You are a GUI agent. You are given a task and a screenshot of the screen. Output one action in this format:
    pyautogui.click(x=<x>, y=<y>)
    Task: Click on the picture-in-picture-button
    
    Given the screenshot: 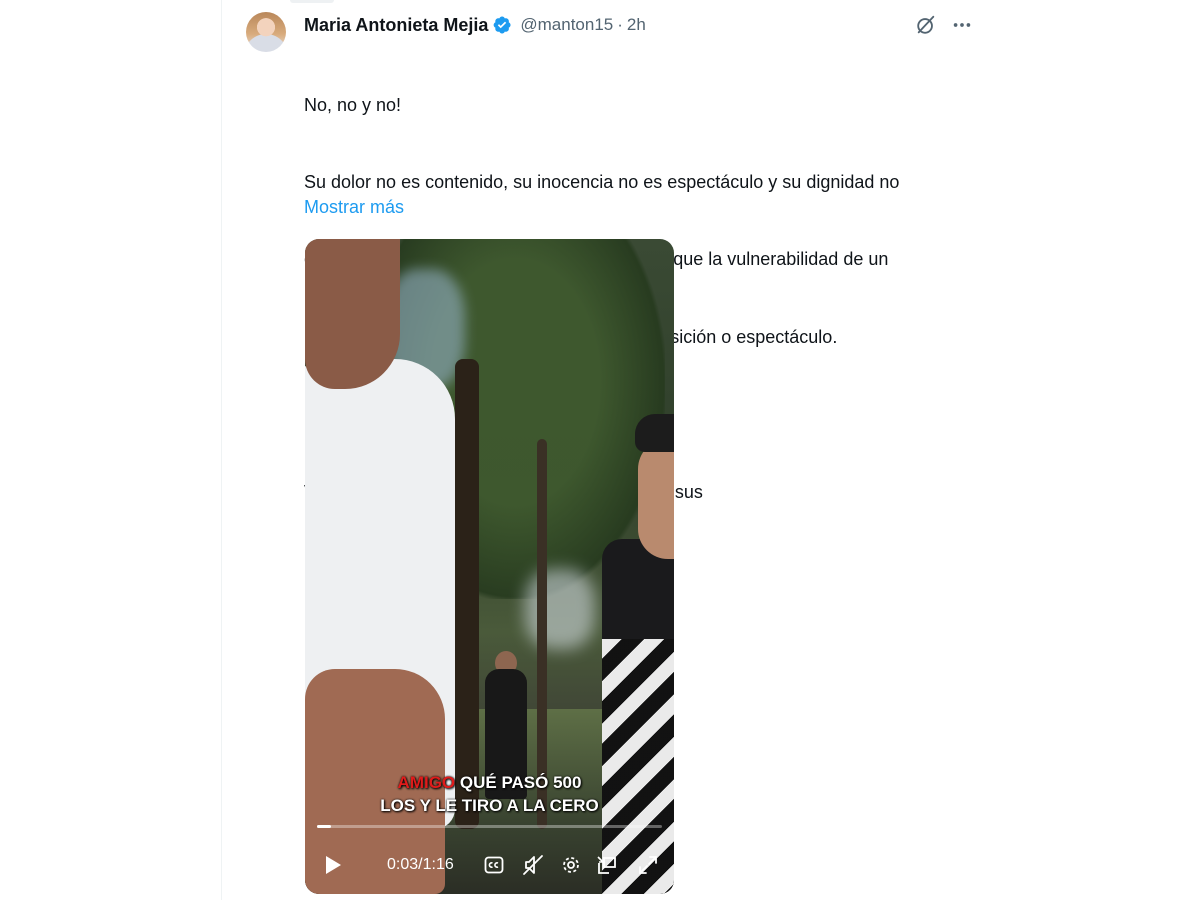 What is the action you would take?
    pyautogui.click(x=607, y=865)
    